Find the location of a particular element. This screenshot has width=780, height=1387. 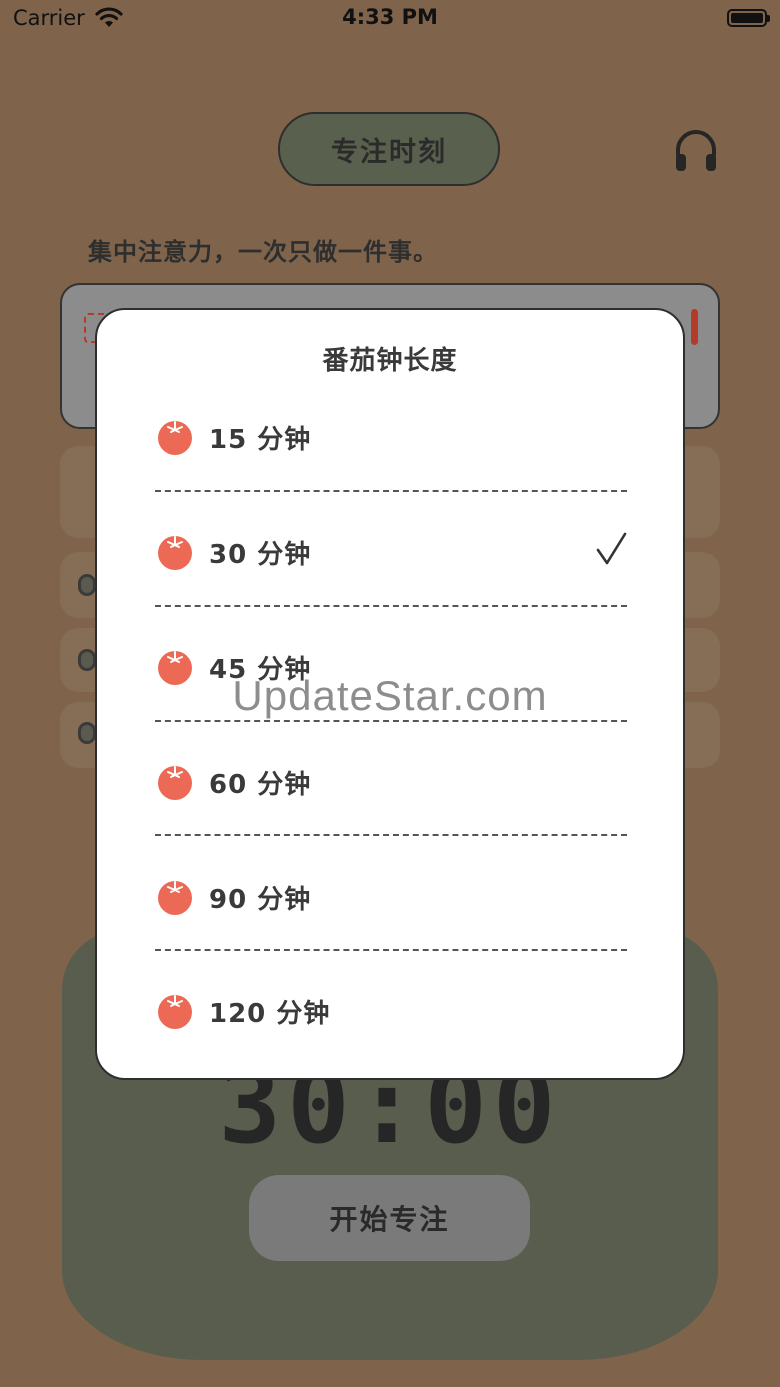

battery-icon is located at coordinates (748, 18).